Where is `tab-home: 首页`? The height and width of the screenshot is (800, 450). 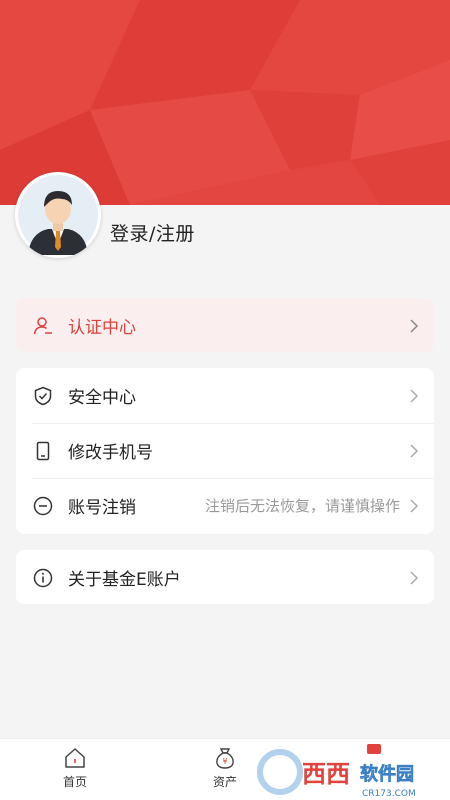 tab-home: 首页 is located at coordinates (75, 768).